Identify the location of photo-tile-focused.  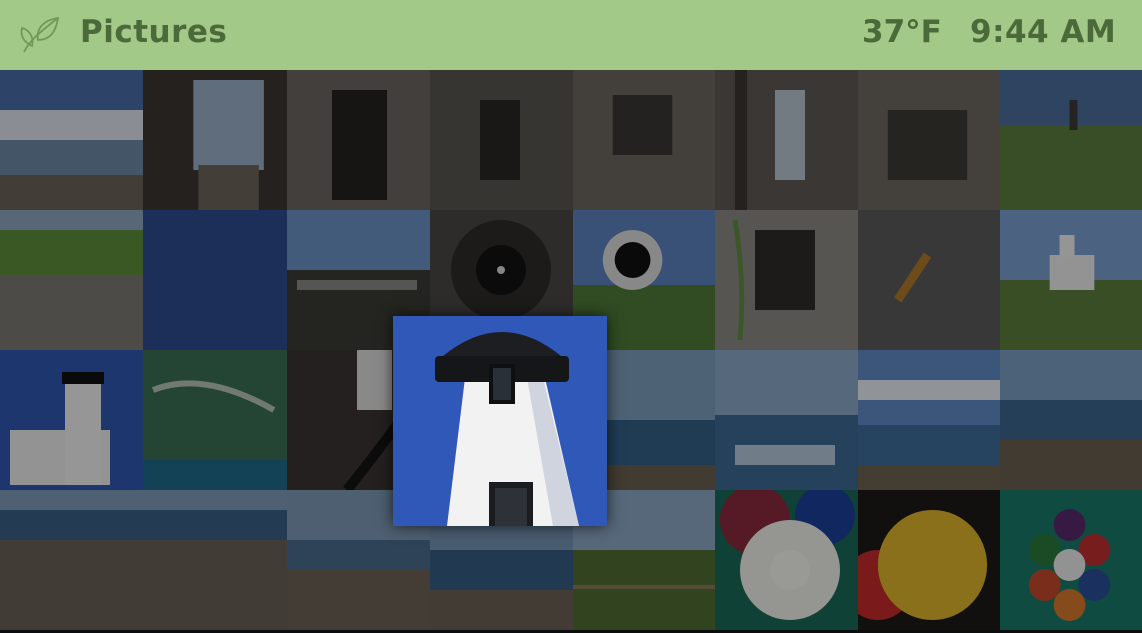
(500, 421).